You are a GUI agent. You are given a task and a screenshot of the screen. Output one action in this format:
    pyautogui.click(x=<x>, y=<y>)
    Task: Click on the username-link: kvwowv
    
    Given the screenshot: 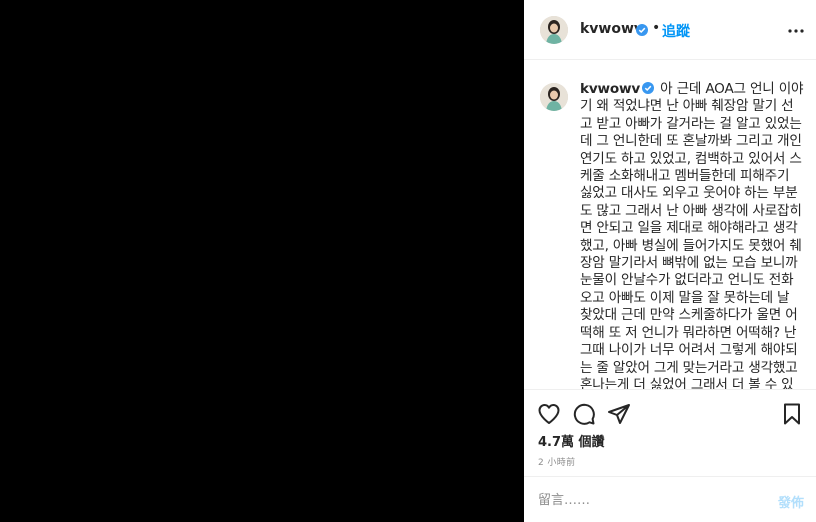 What is the action you would take?
    pyautogui.click(x=611, y=29)
    